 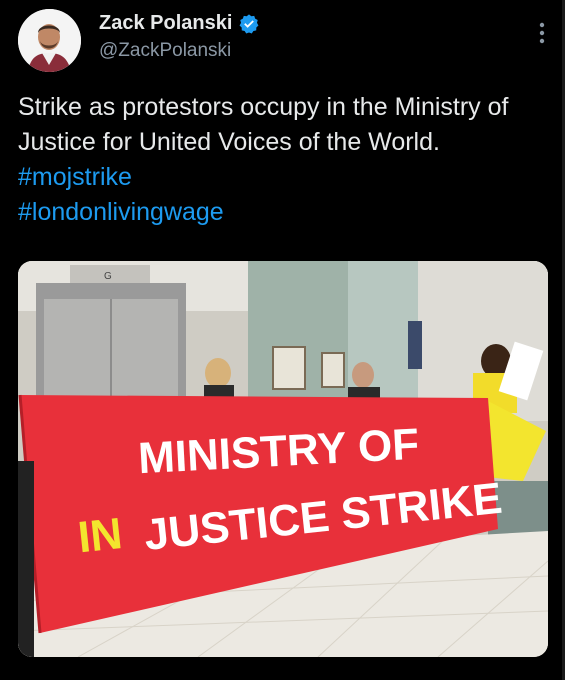 I want to click on hashtag-londonlivingwage: #londonlivingwage, so click(x=121, y=212).